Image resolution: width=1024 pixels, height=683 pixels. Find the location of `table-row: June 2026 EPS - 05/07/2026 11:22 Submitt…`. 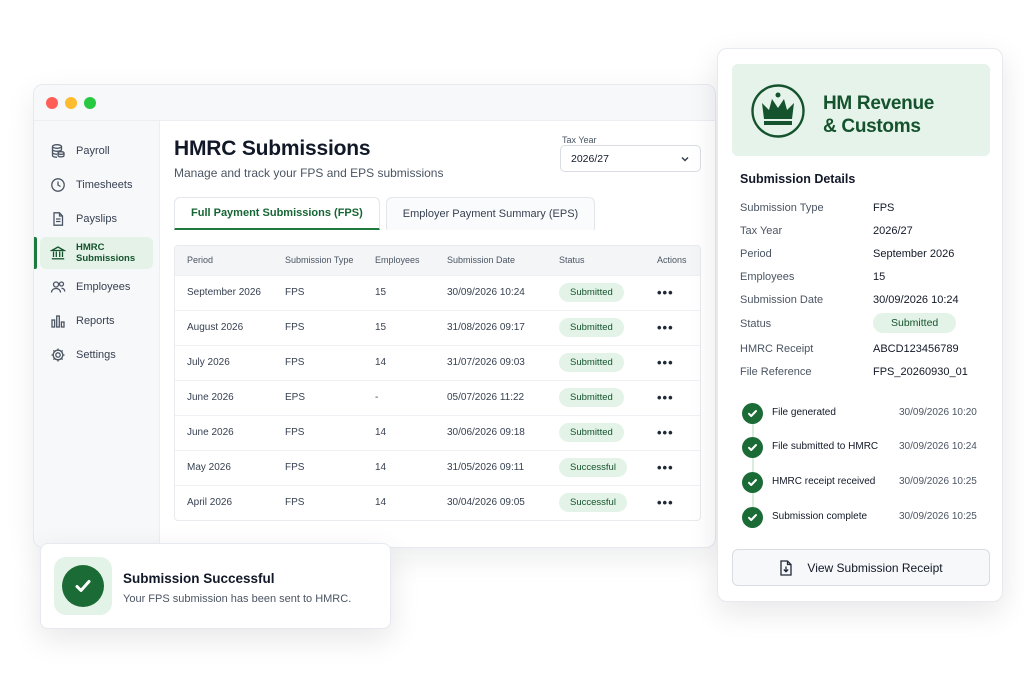

table-row: June 2026 EPS - 05/07/2026 11:22 Submitt… is located at coordinates (437, 397).